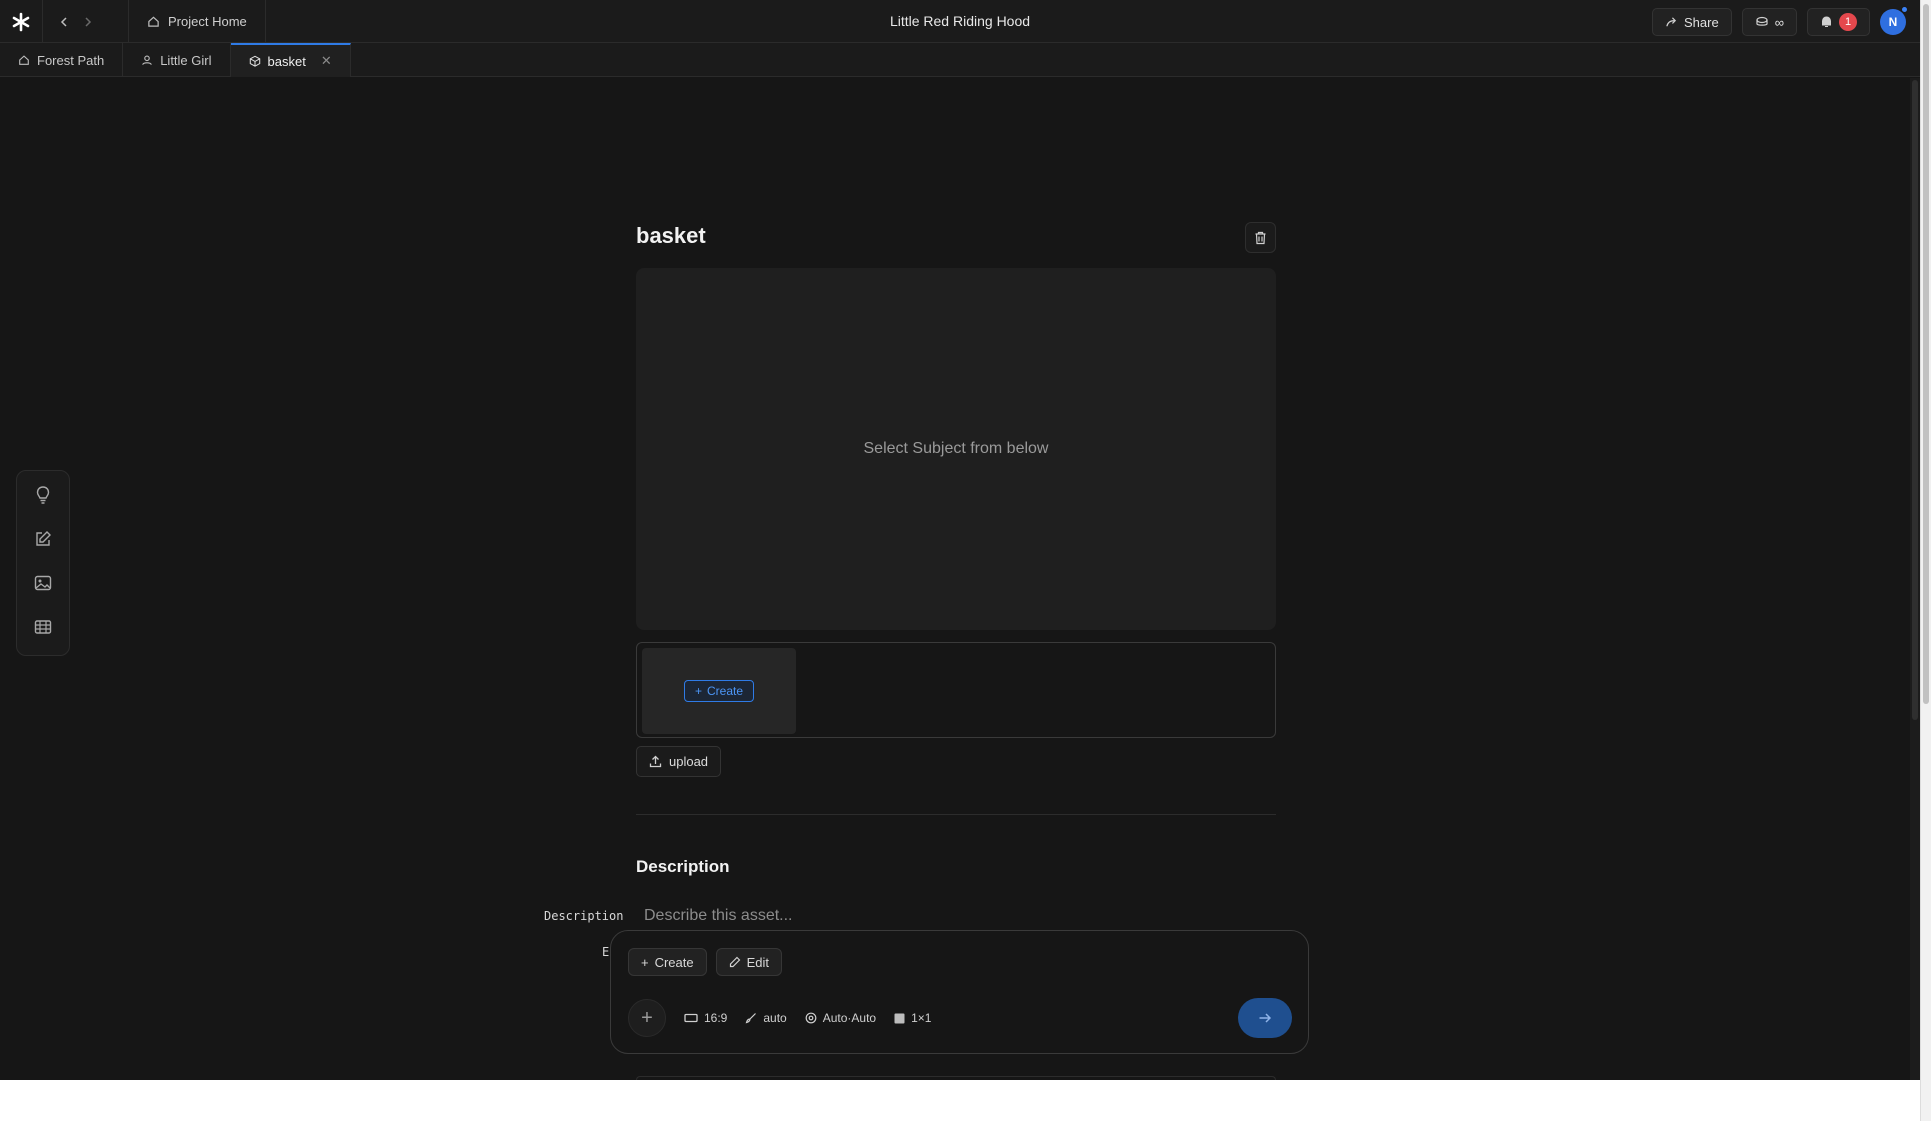 This screenshot has height=1121, width=1931. I want to click on delete-asset-button, so click(1260, 237).